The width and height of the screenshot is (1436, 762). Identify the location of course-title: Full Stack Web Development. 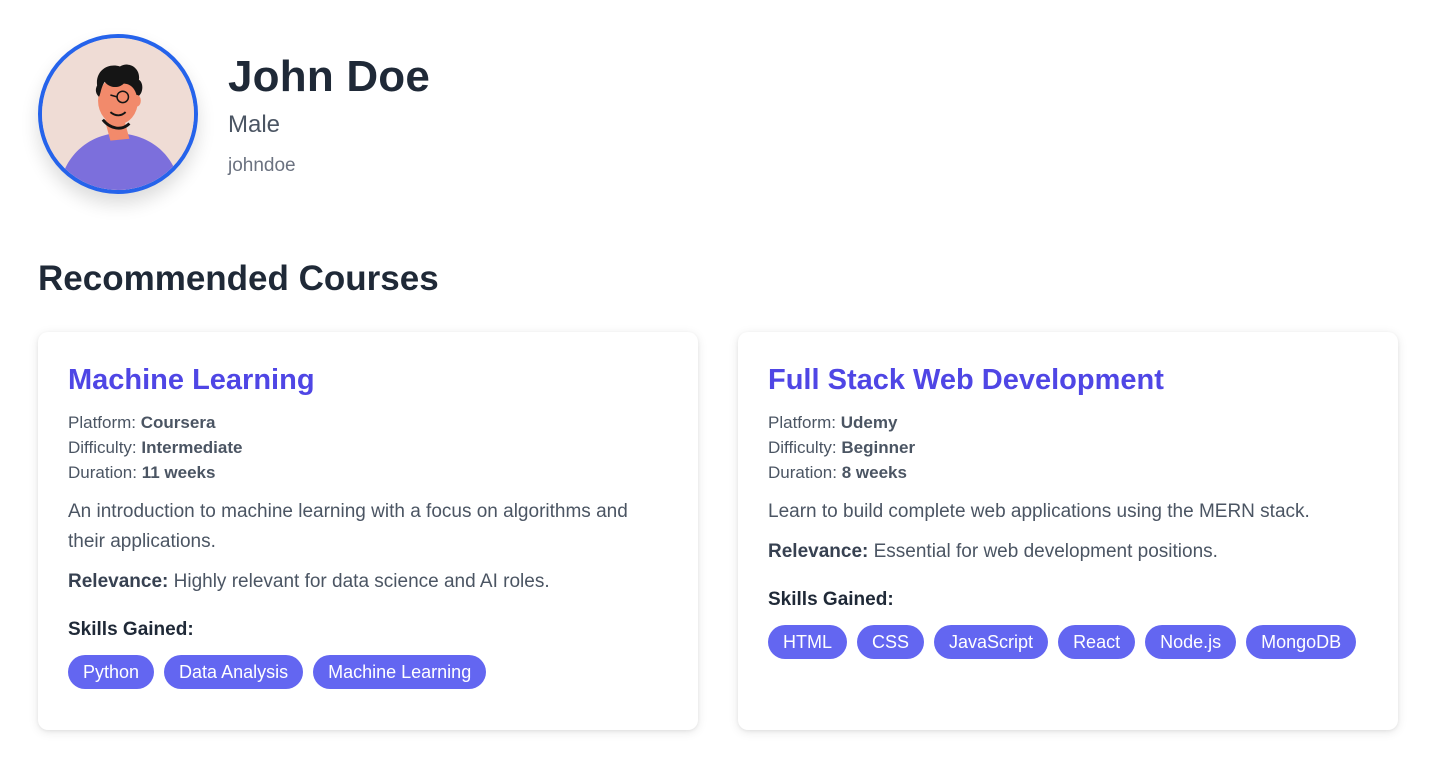
(1068, 380).